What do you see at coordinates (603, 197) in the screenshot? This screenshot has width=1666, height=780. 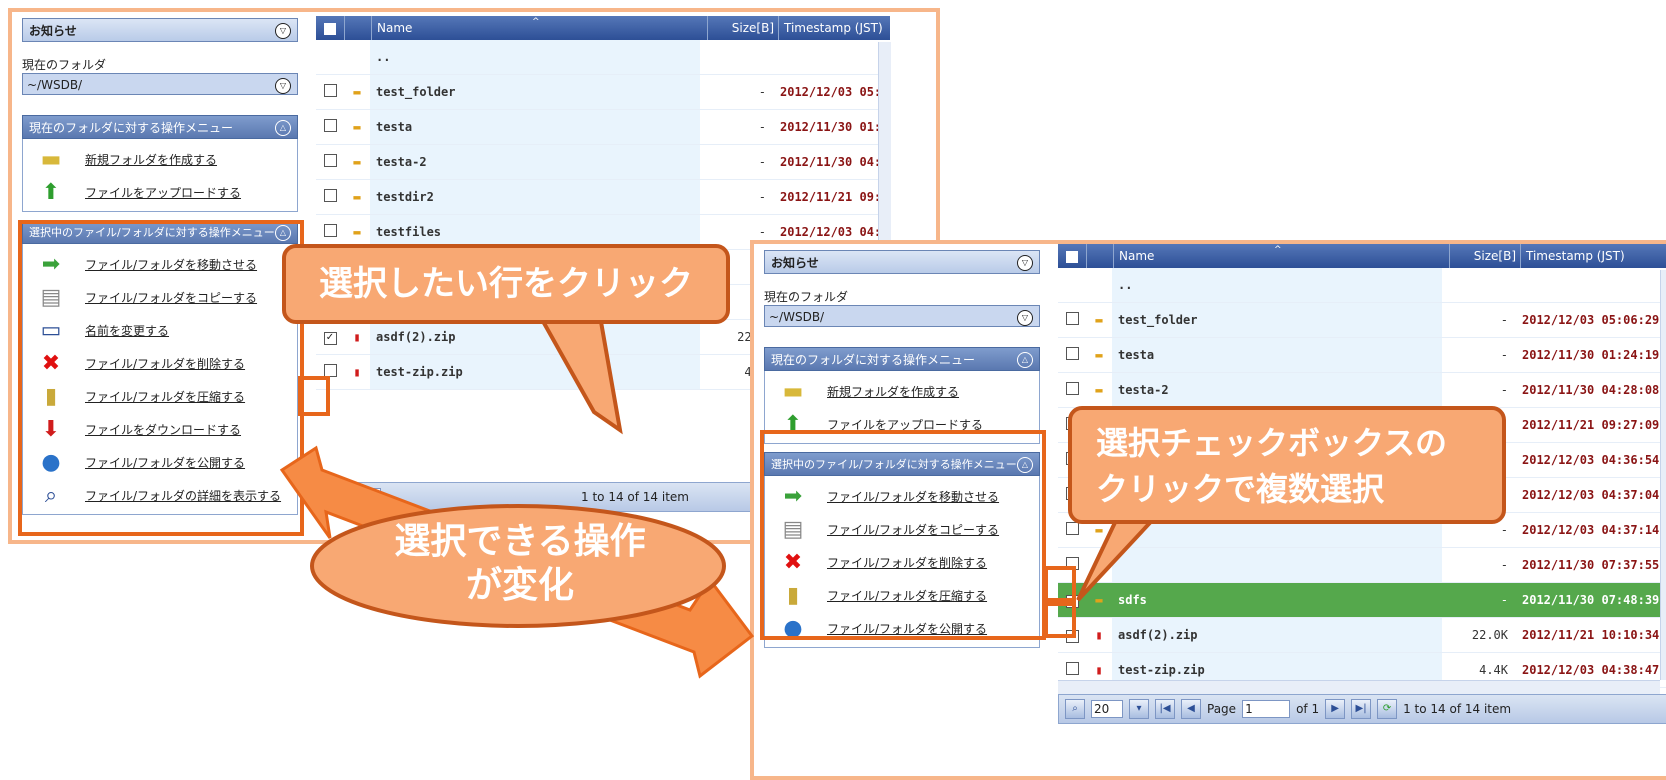 I see `table-row: ▬ testdir2 -2012/11/21 09:27:09` at bounding box center [603, 197].